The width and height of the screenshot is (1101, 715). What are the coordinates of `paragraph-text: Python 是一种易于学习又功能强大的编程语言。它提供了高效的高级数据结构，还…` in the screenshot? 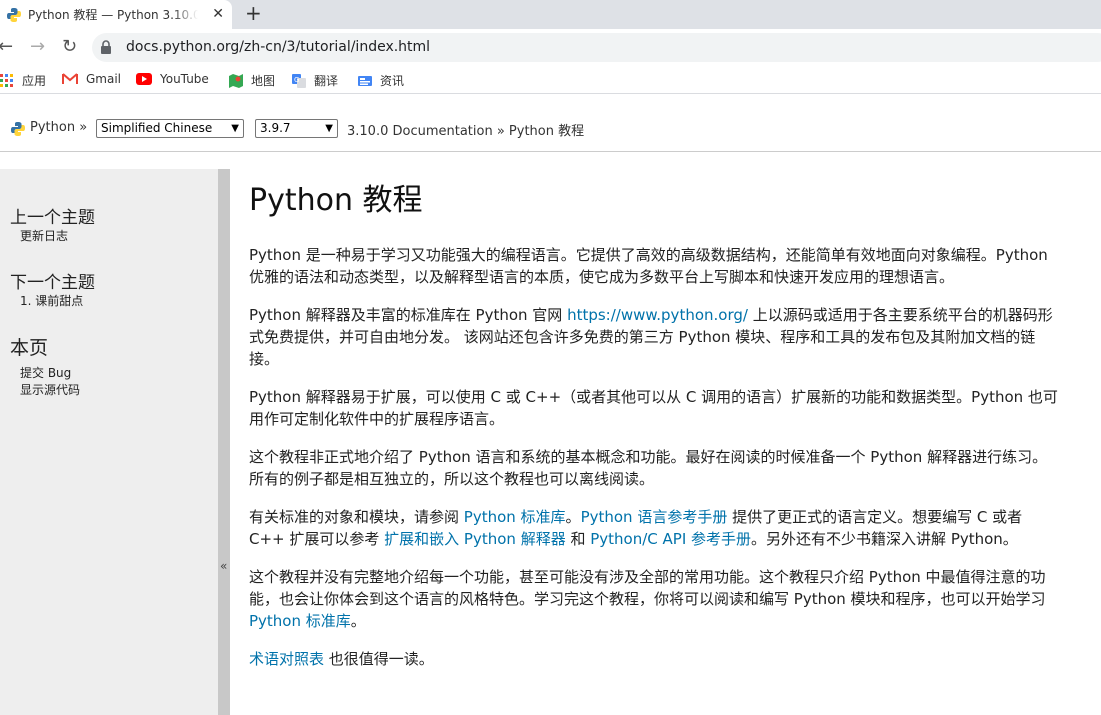 It's located at (648, 266).